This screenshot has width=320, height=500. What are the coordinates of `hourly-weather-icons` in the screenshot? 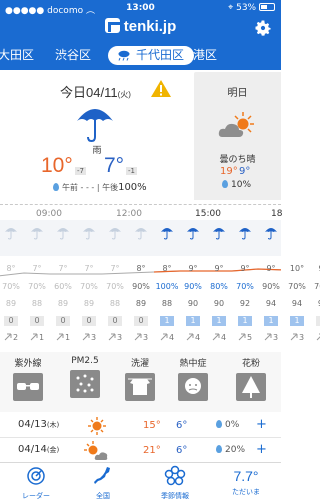 It's located at (140, 239).